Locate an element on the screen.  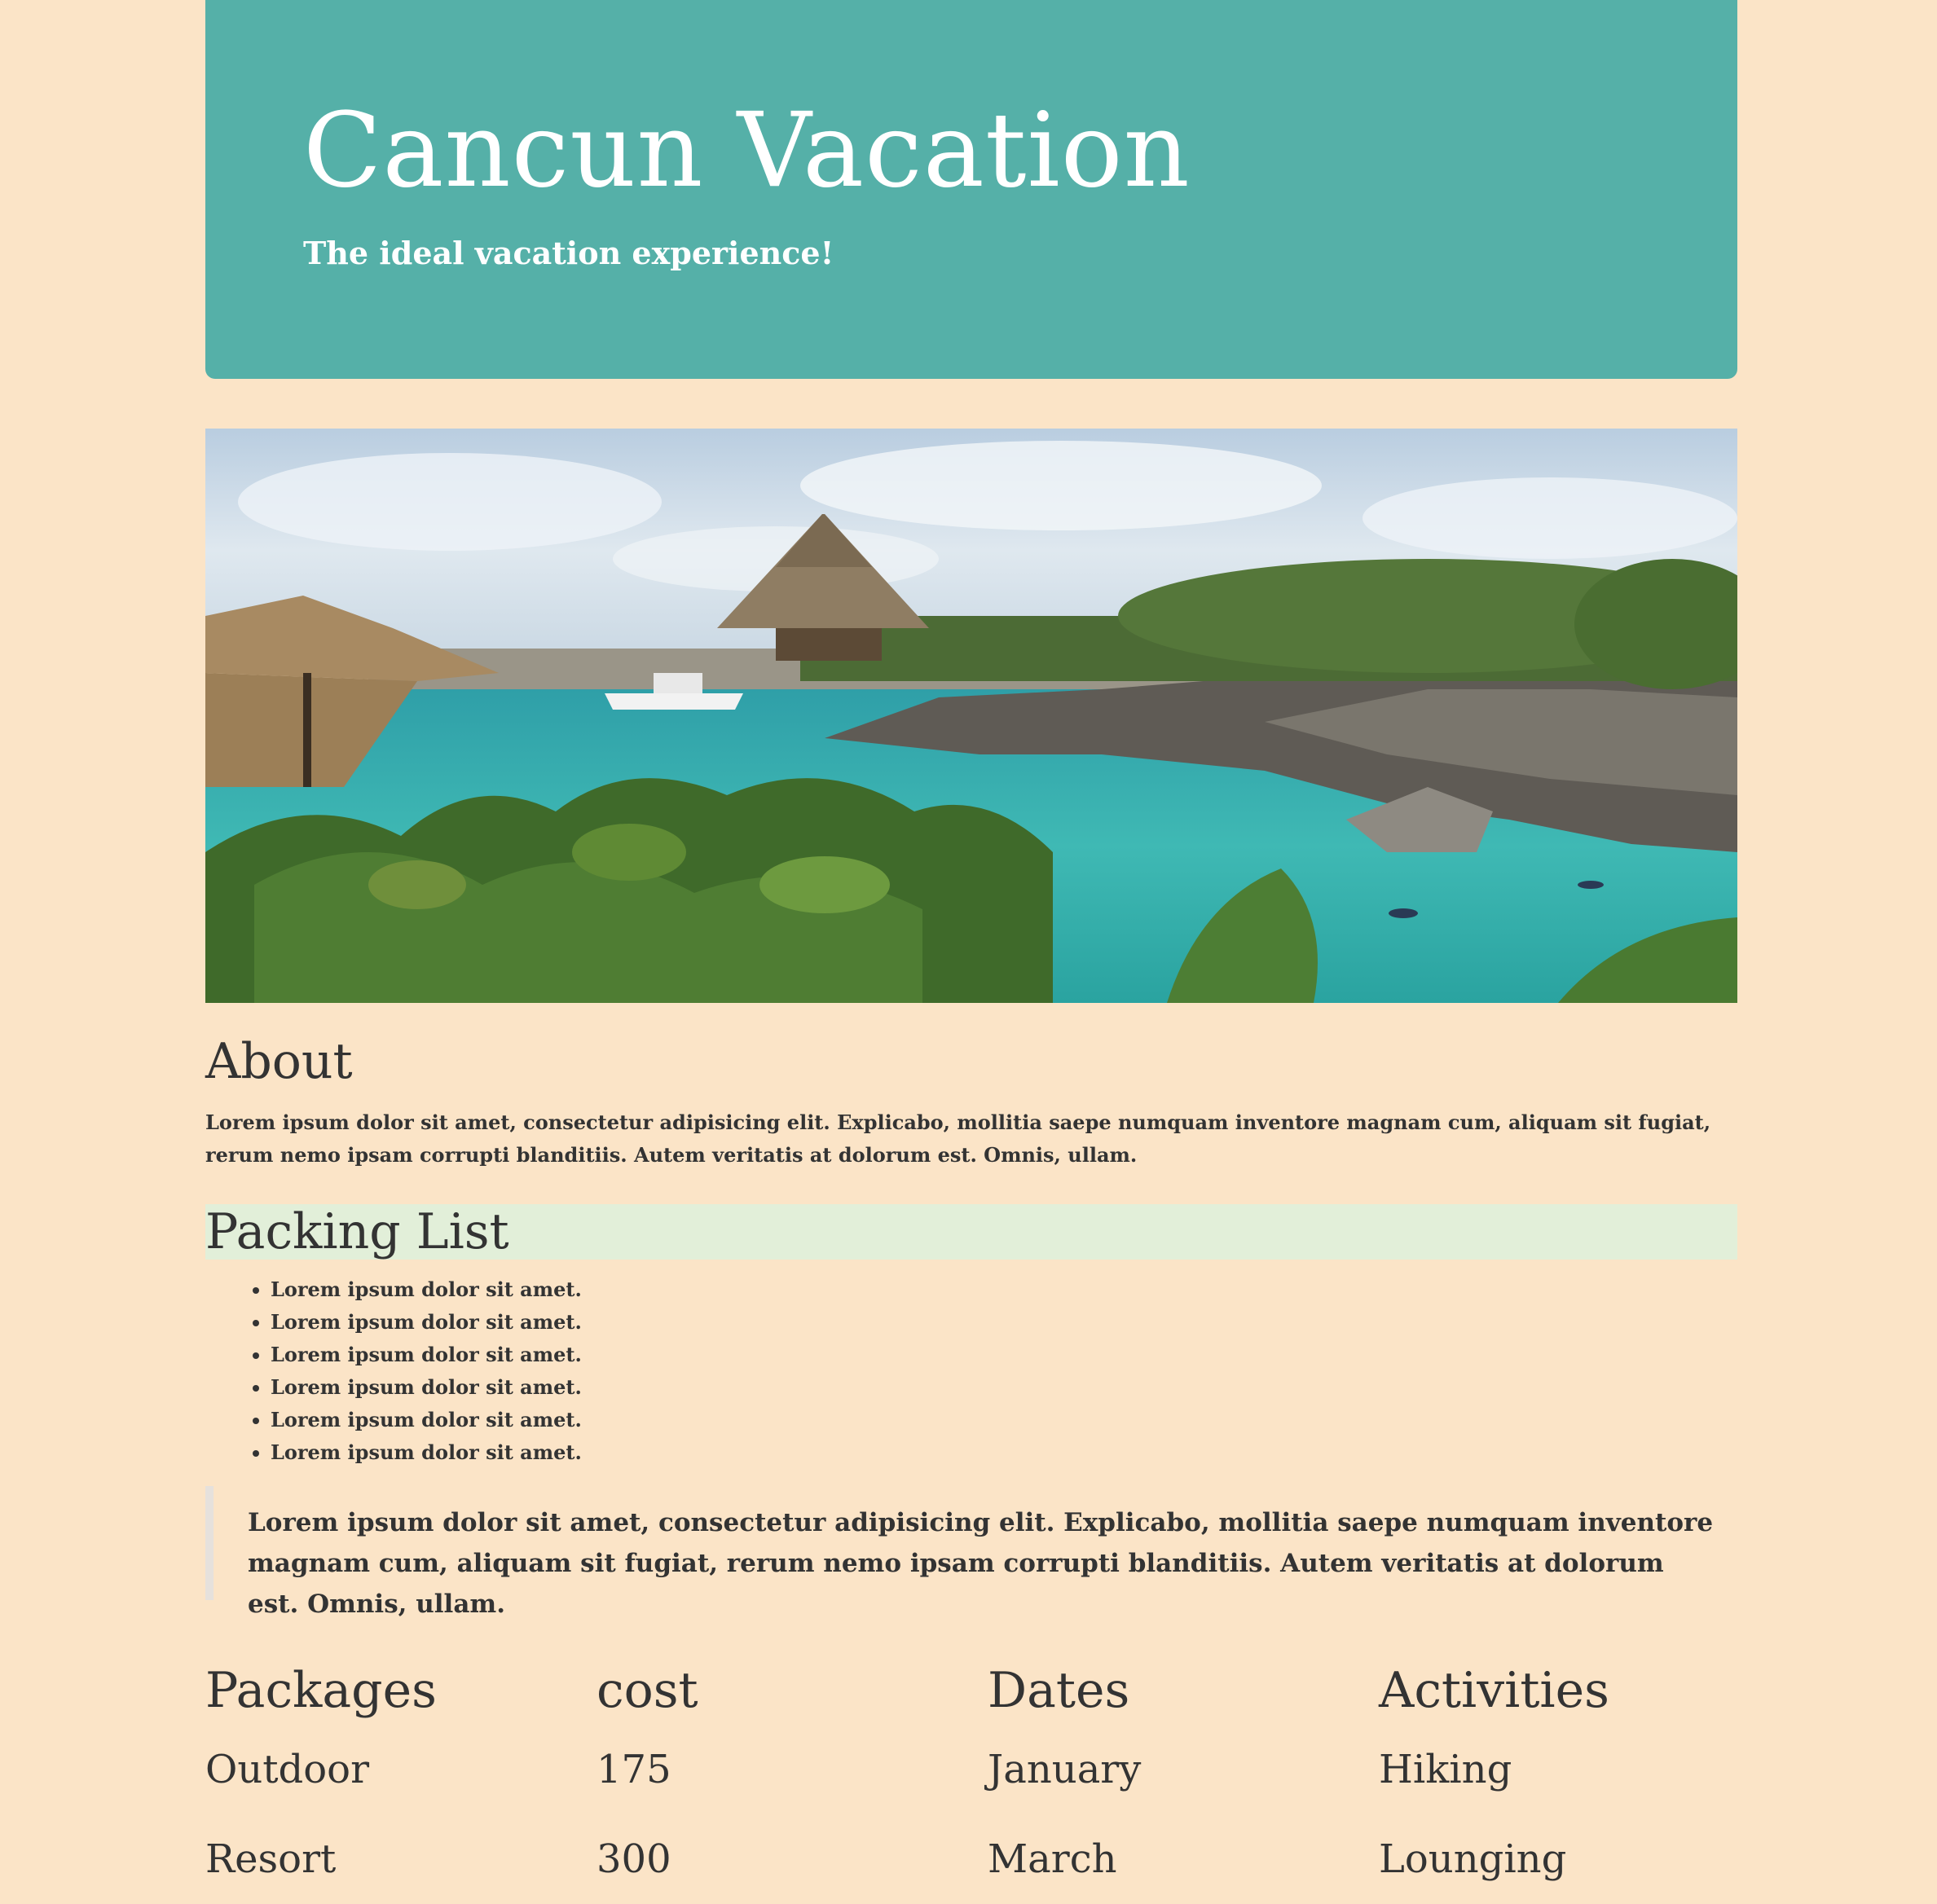
table-cell: Hiking is located at coordinates (1445, 1769).